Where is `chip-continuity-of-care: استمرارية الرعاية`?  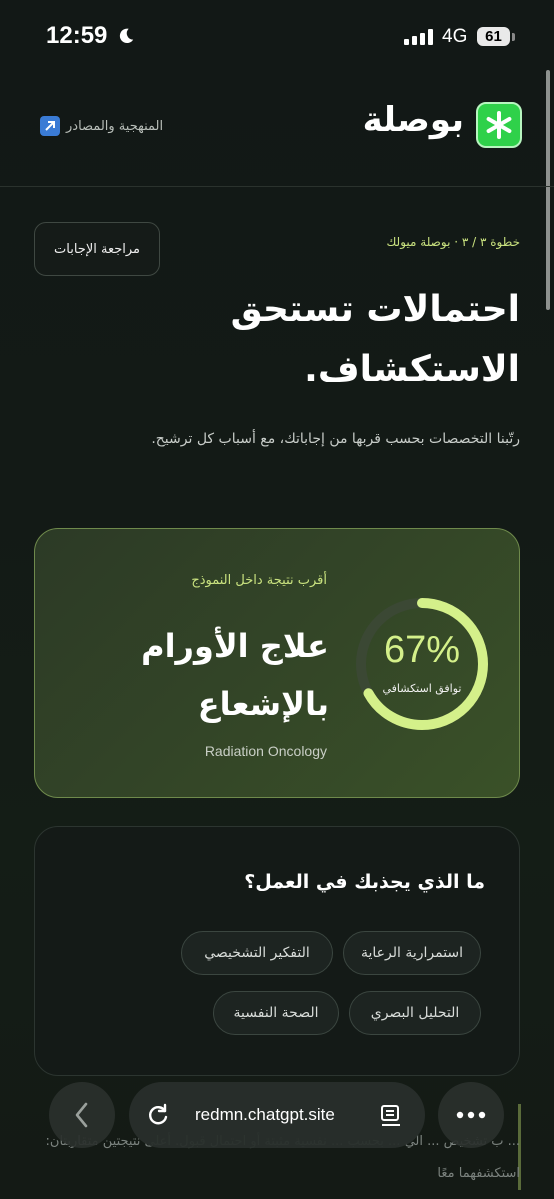 chip-continuity-of-care: استمرارية الرعاية is located at coordinates (412, 953).